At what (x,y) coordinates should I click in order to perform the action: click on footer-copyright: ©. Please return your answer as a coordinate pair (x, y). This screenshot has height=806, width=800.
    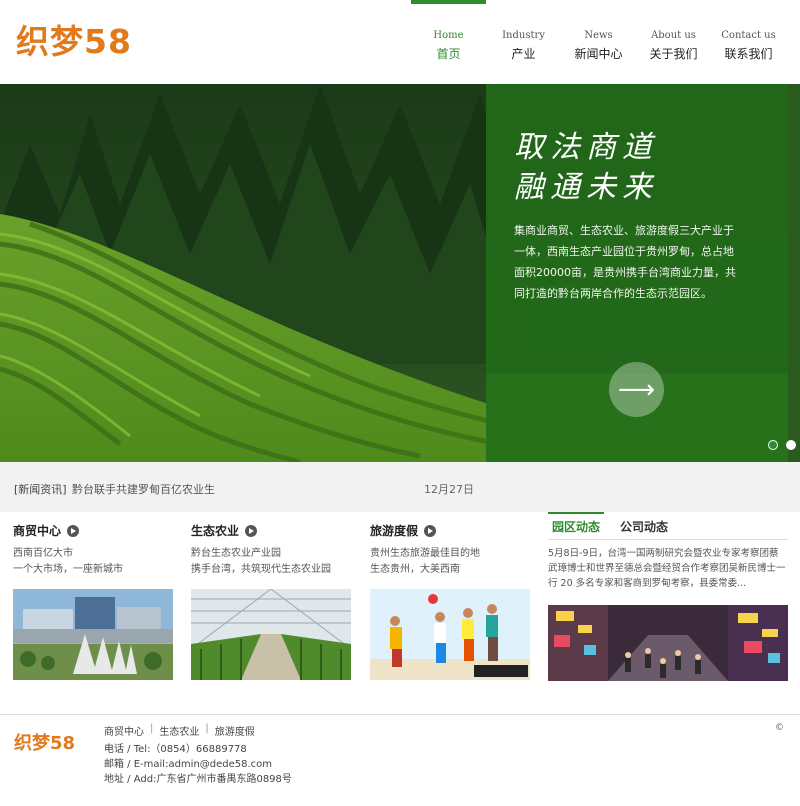
    Looking at the image, I should click on (779, 728).